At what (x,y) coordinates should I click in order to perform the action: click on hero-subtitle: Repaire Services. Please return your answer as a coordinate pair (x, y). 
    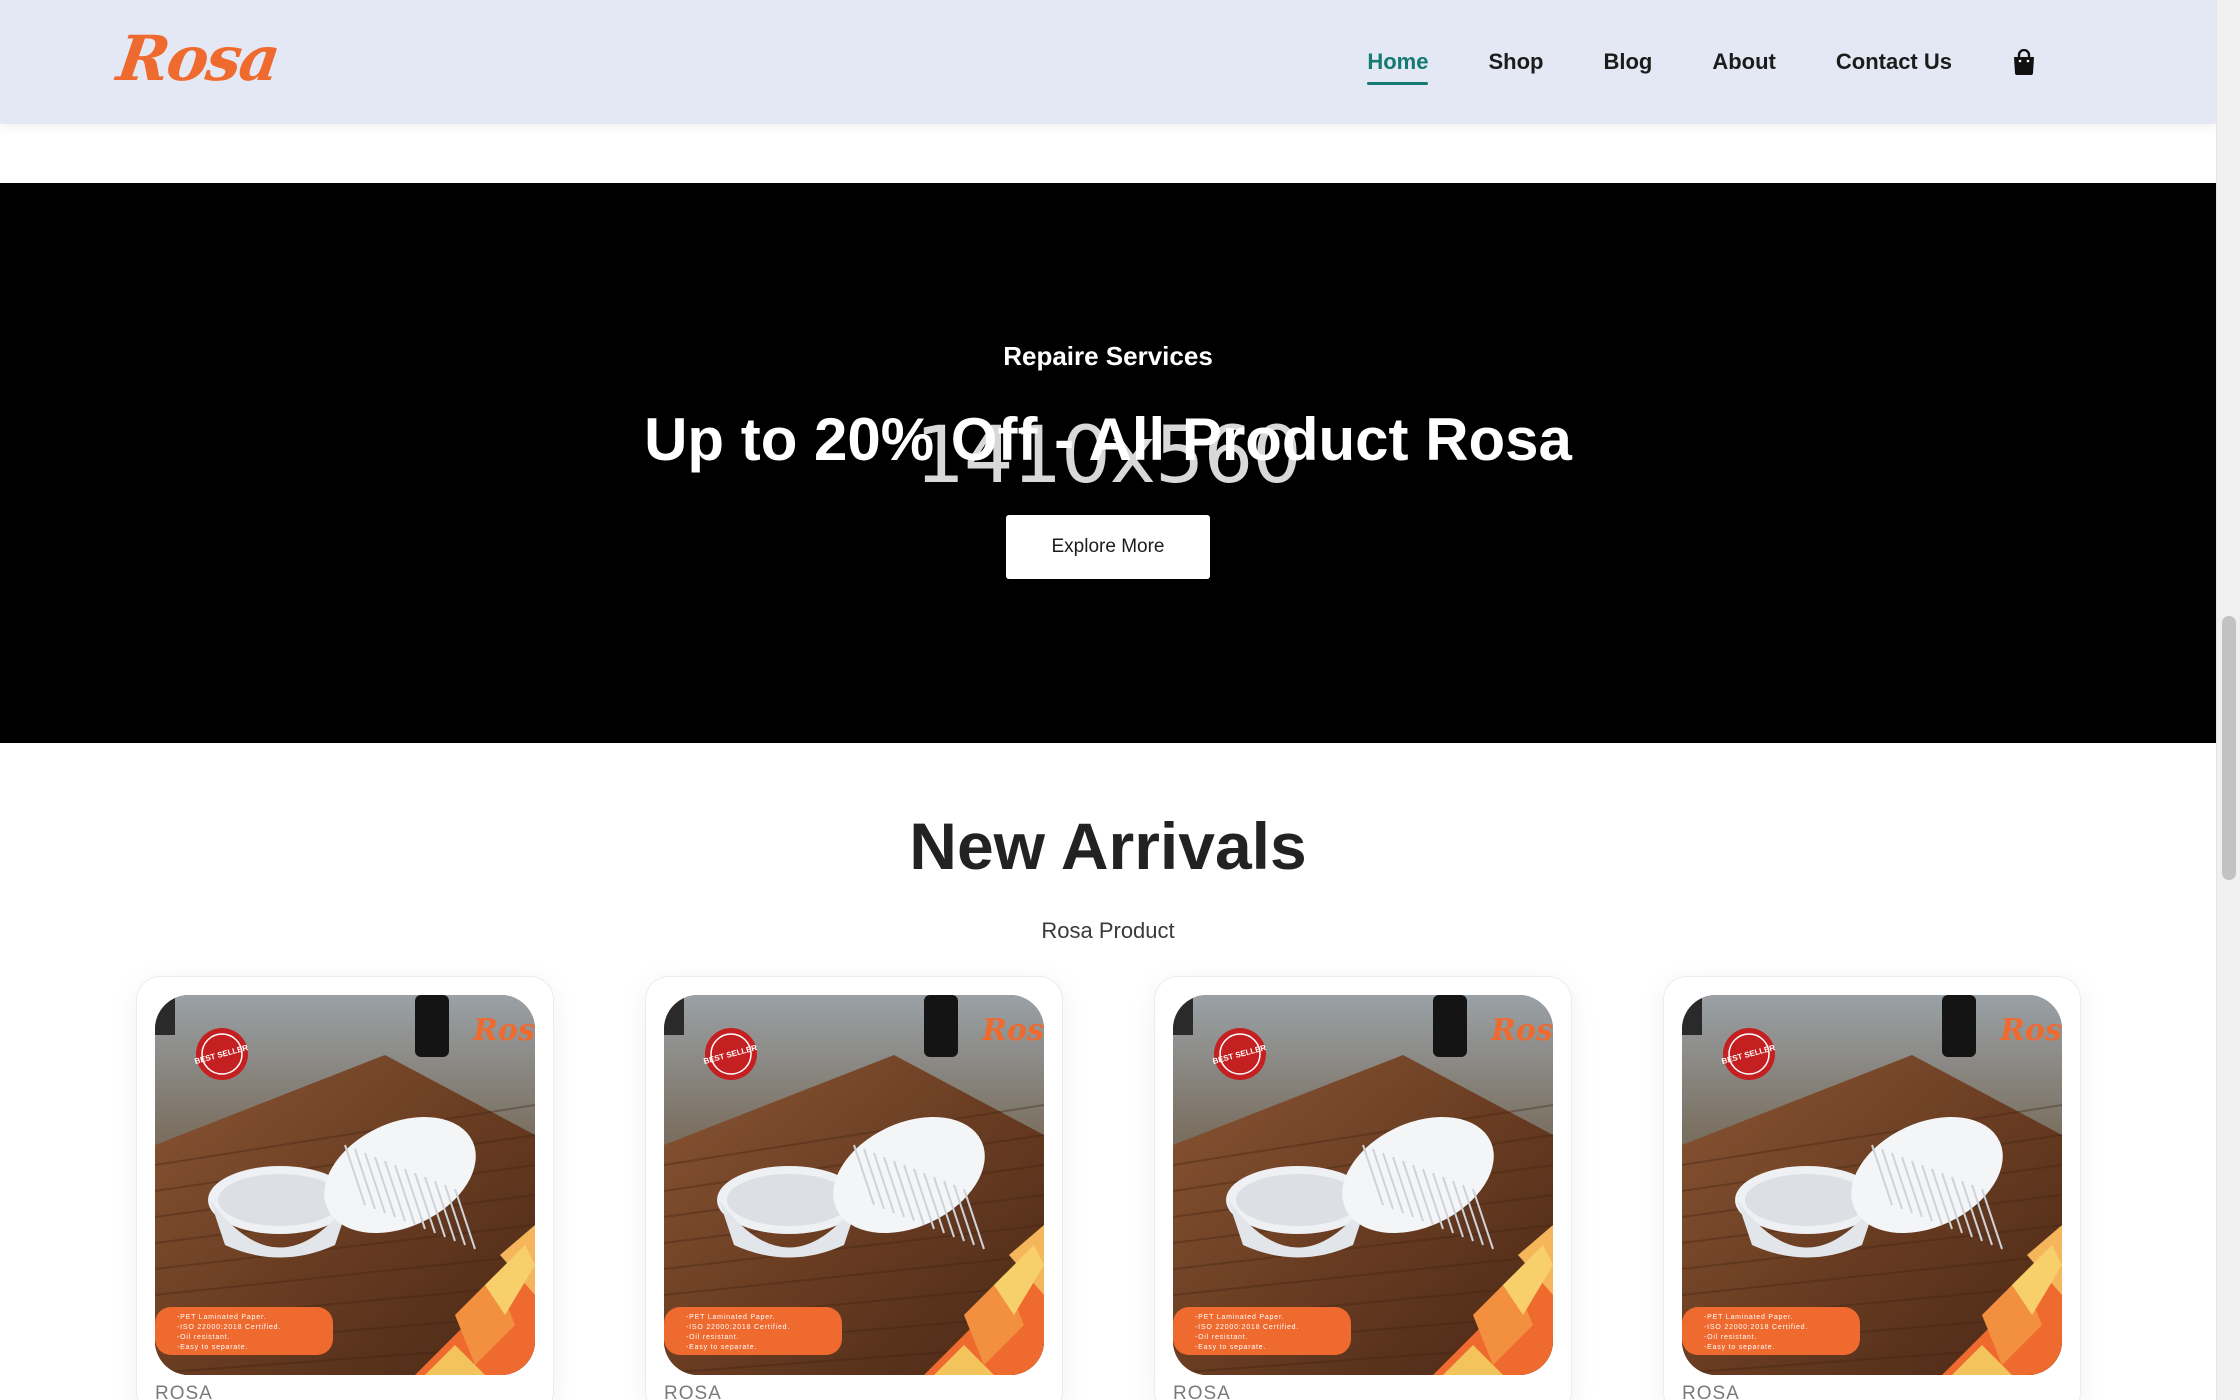
    Looking at the image, I should click on (1108, 356).